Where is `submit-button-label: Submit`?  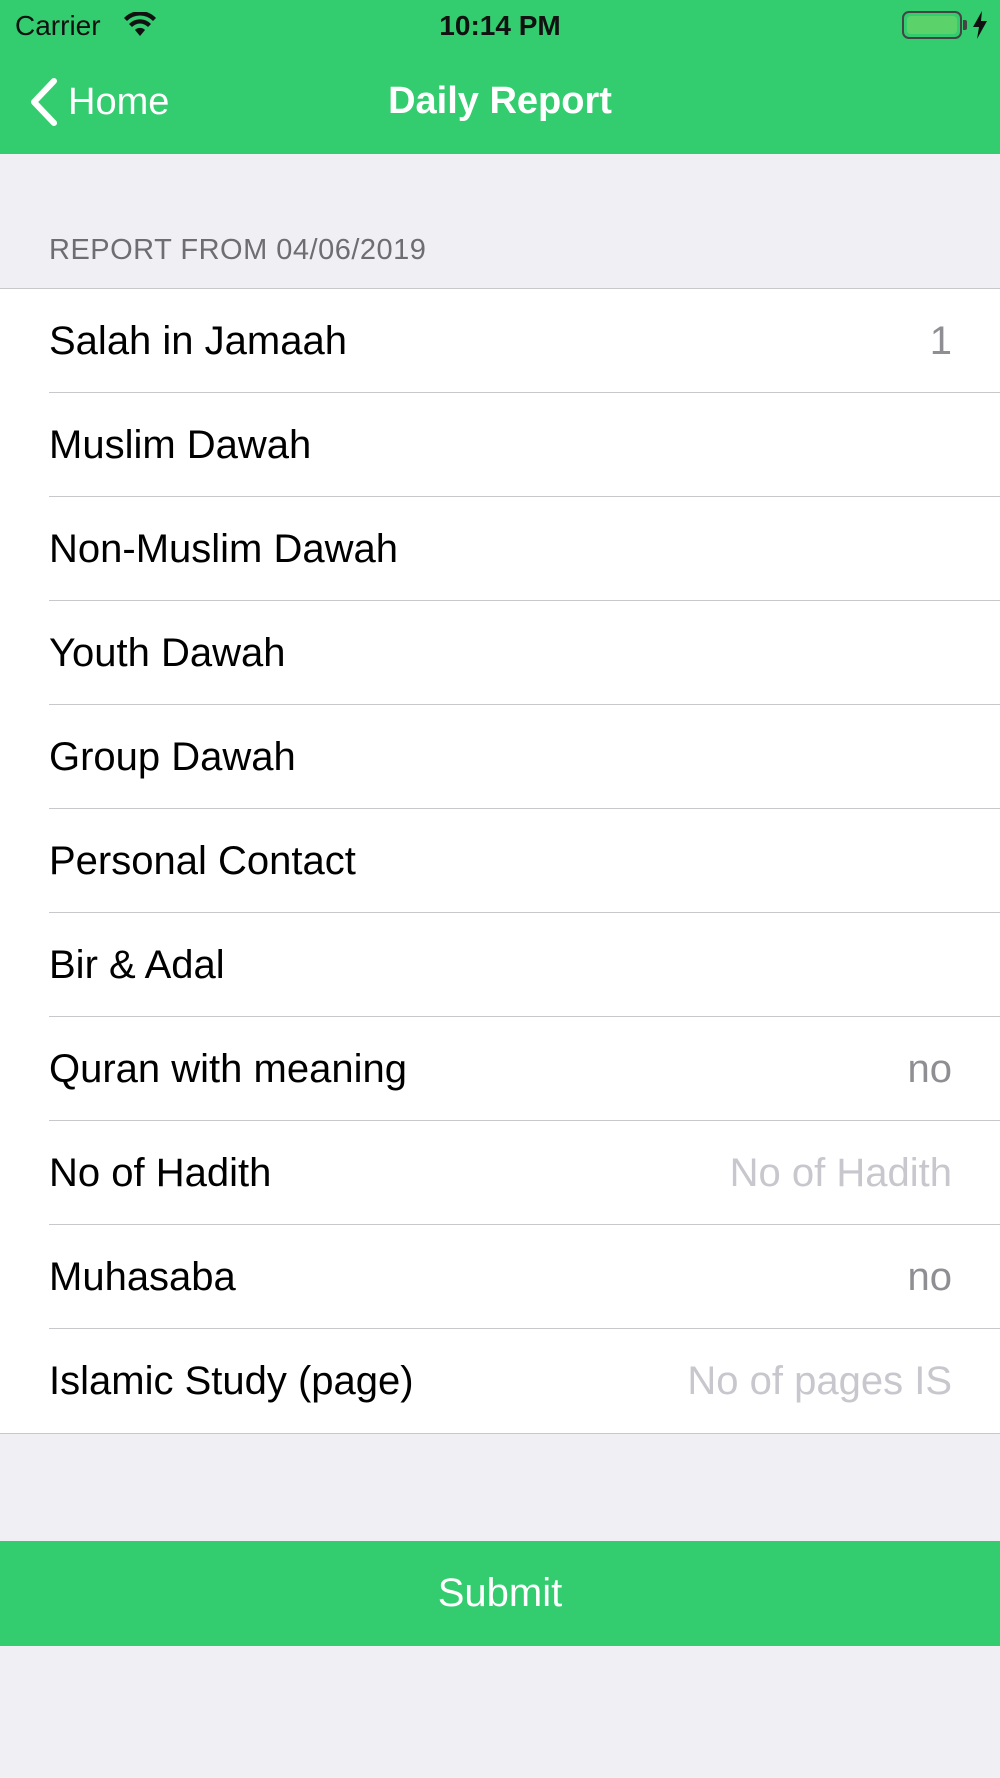 submit-button-label: Submit is located at coordinates (500, 1593).